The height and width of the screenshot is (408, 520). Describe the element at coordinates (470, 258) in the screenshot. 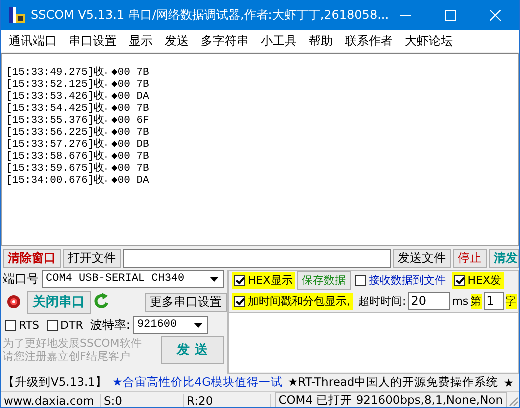

I see `stop-button: 停止` at that location.